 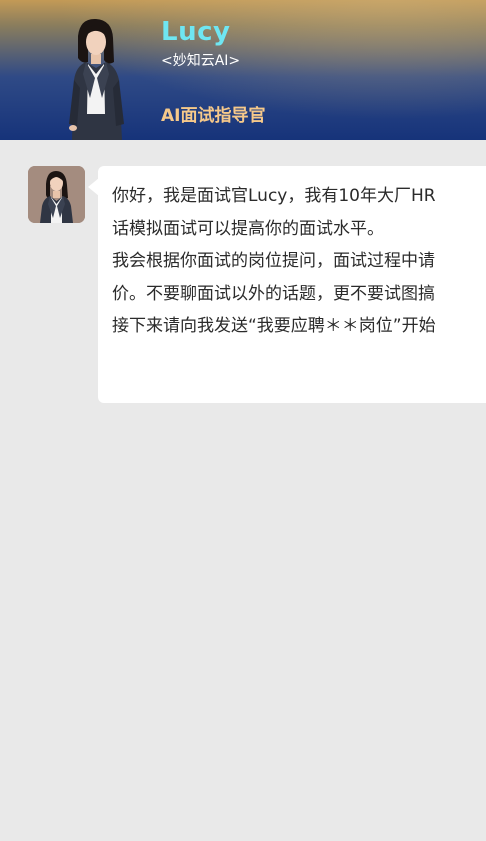 What do you see at coordinates (273, 293) in the screenshot?
I see `message-line: 价。不要聊面试以外的话题，更不要试图搞` at bounding box center [273, 293].